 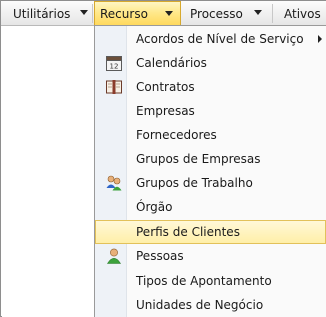 What do you see at coordinates (165, 87) in the screenshot?
I see `menu-entry-label: Contratos` at bounding box center [165, 87].